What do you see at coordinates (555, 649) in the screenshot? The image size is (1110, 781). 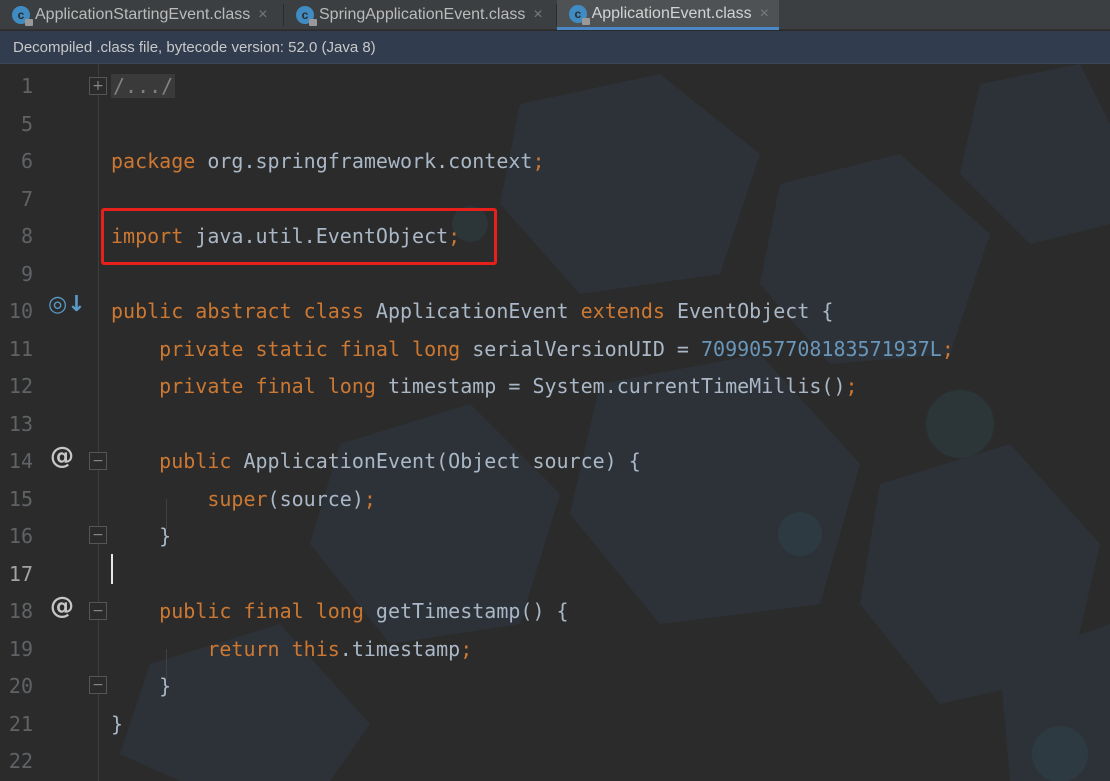 I see `code-line: 19 return this.timestamp;` at bounding box center [555, 649].